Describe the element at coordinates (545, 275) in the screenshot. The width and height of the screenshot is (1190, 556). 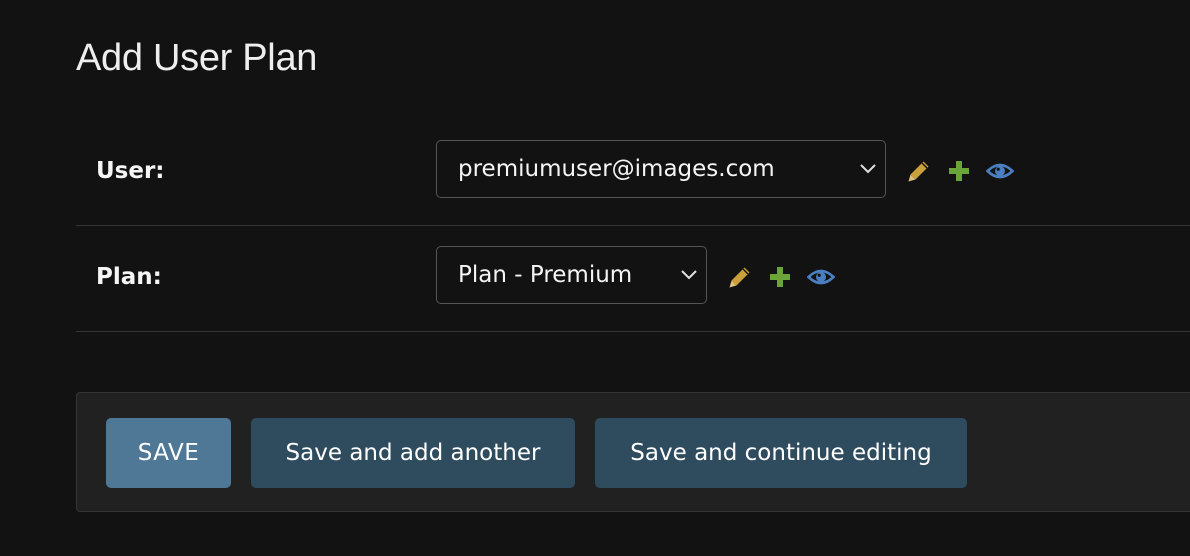
I see `plan-select-value: Plan - Premium` at that location.